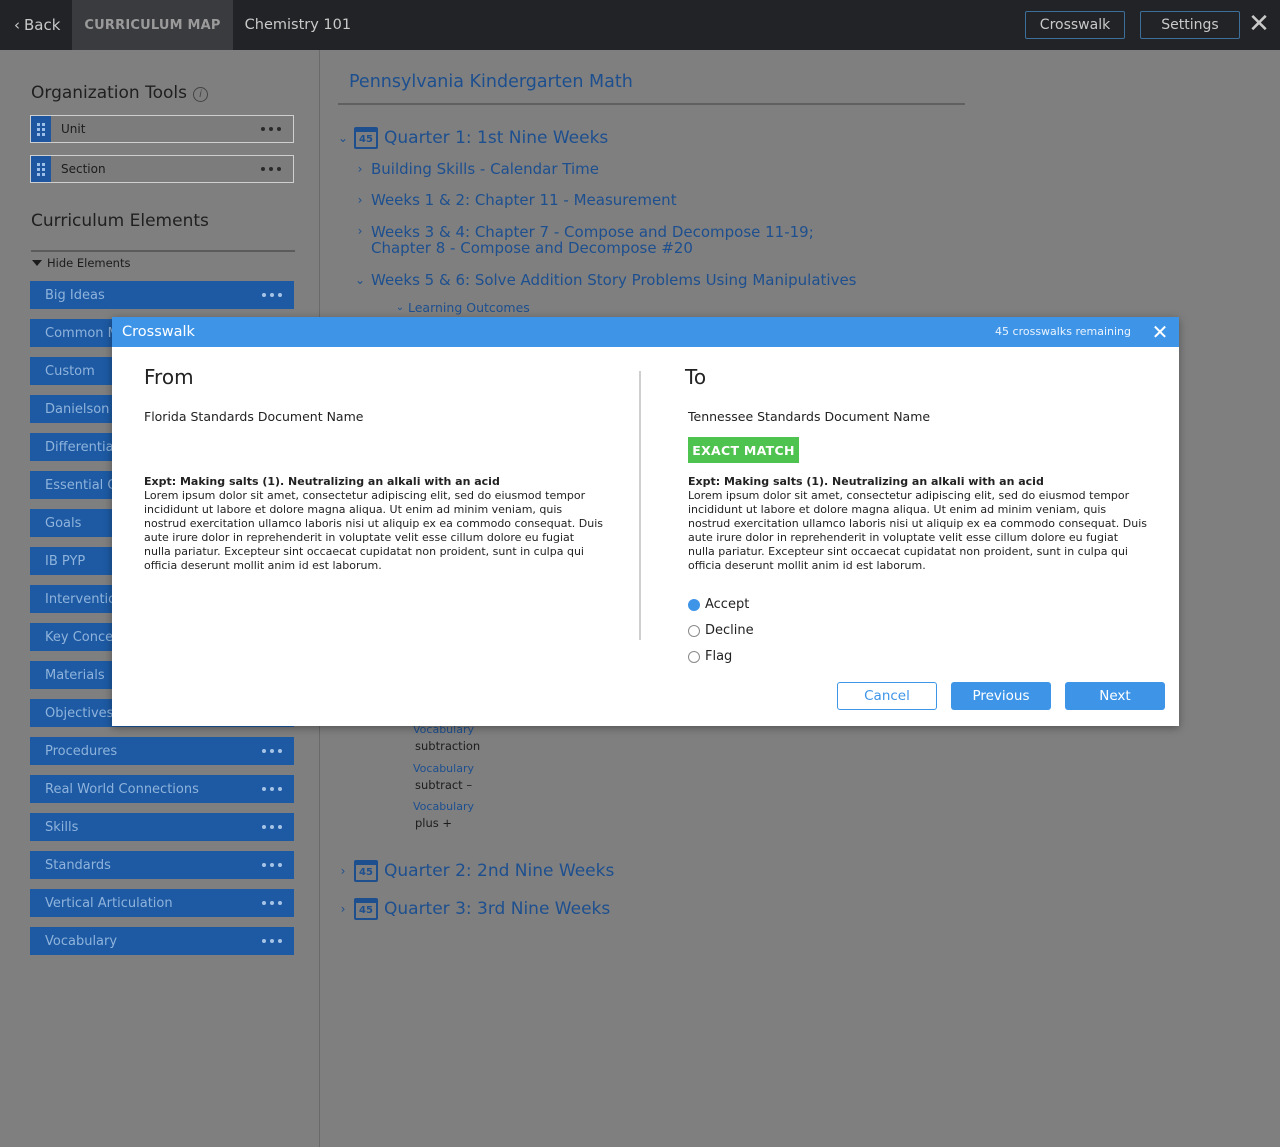 The image size is (1280, 1147). I want to click on vocabulary-value: subtraction, so click(448, 746).